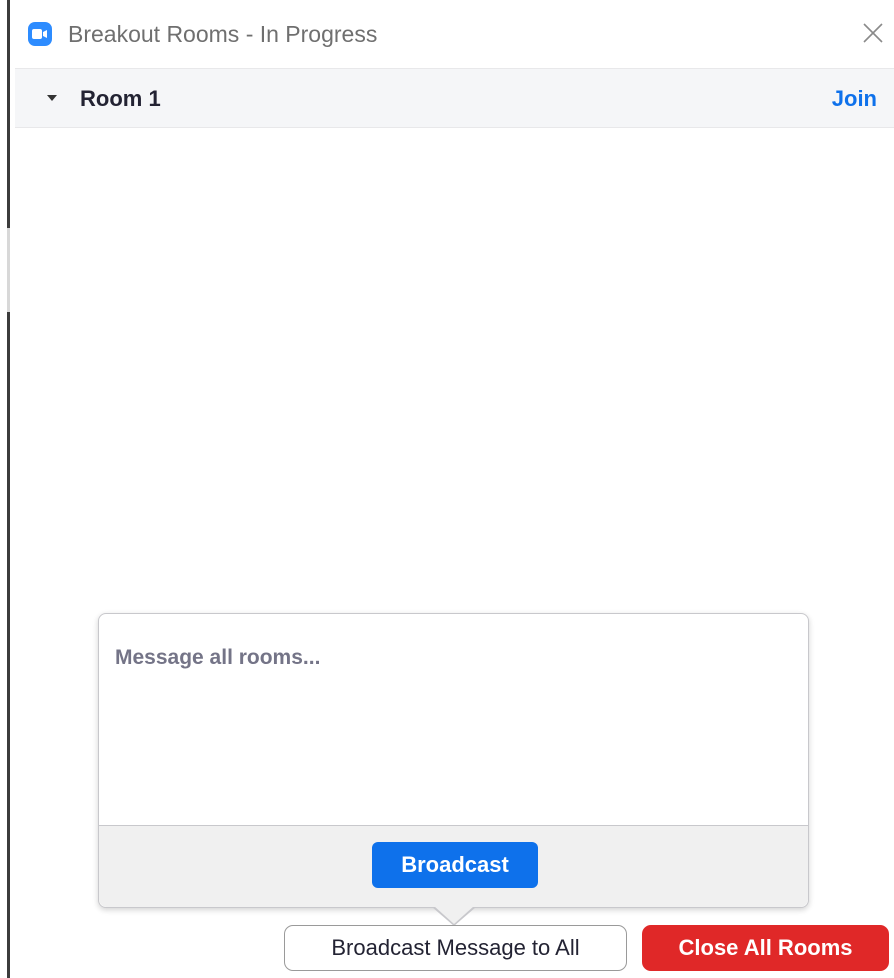  Describe the element at coordinates (873, 33) in the screenshot. I see `close-icon` at that location.